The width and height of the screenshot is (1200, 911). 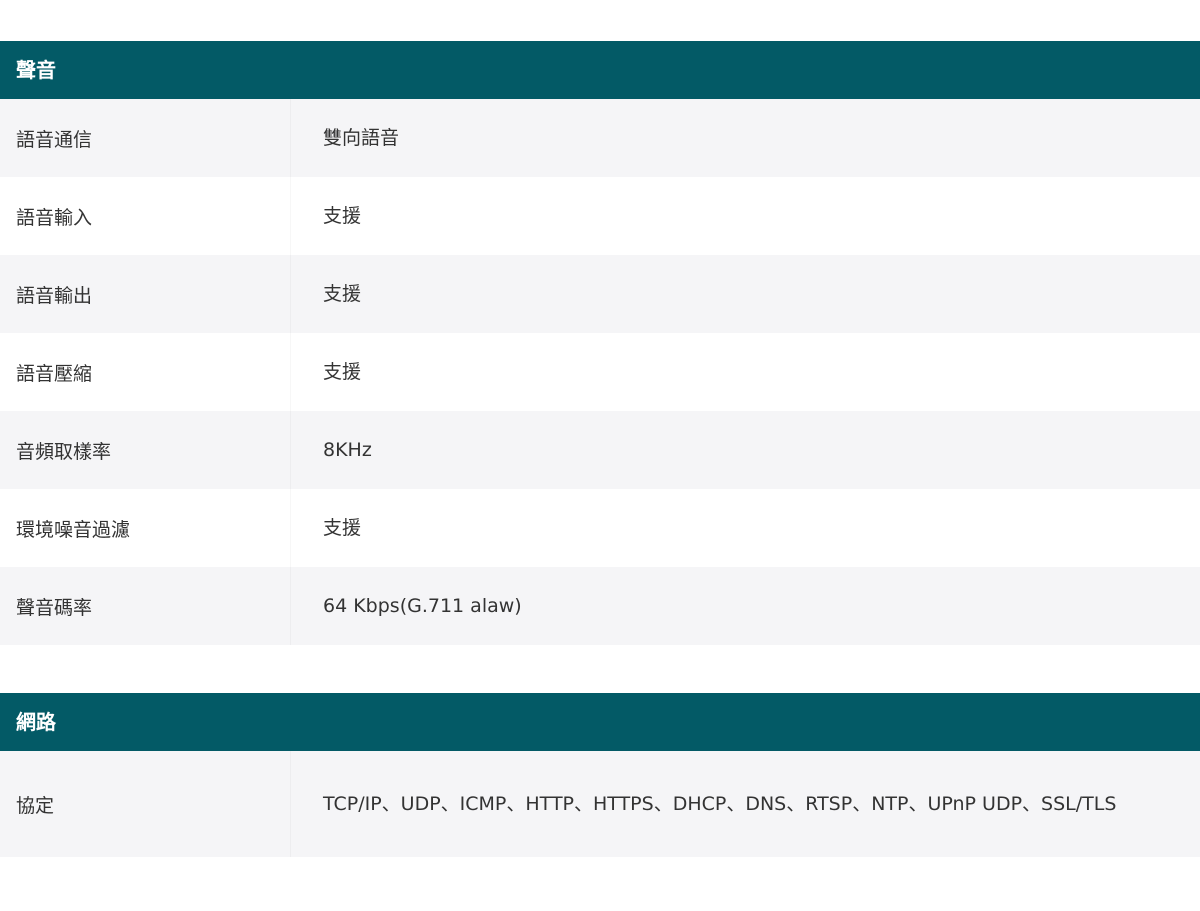 What do you see at coordinates (145, 450) in the screenshot?
I see `spec-label: 音頻取樣率` at bounding box center [145, 450].